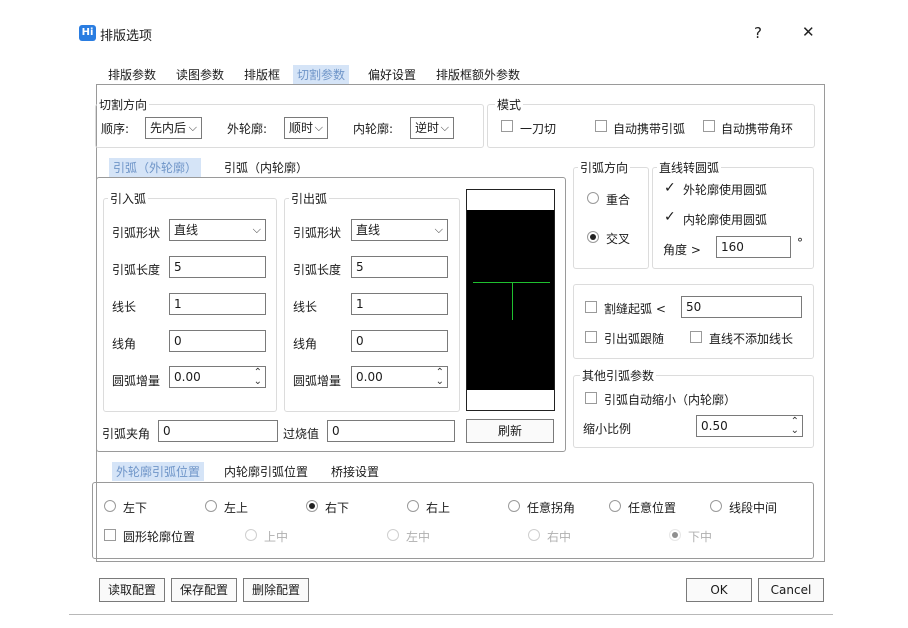 The image size is (908, 628). Describe the element at coordinates (217, 377) in the screenshot. I see `lead-in-arc-inc-stepper: 0.00 ⌃ ⌄` at that location.